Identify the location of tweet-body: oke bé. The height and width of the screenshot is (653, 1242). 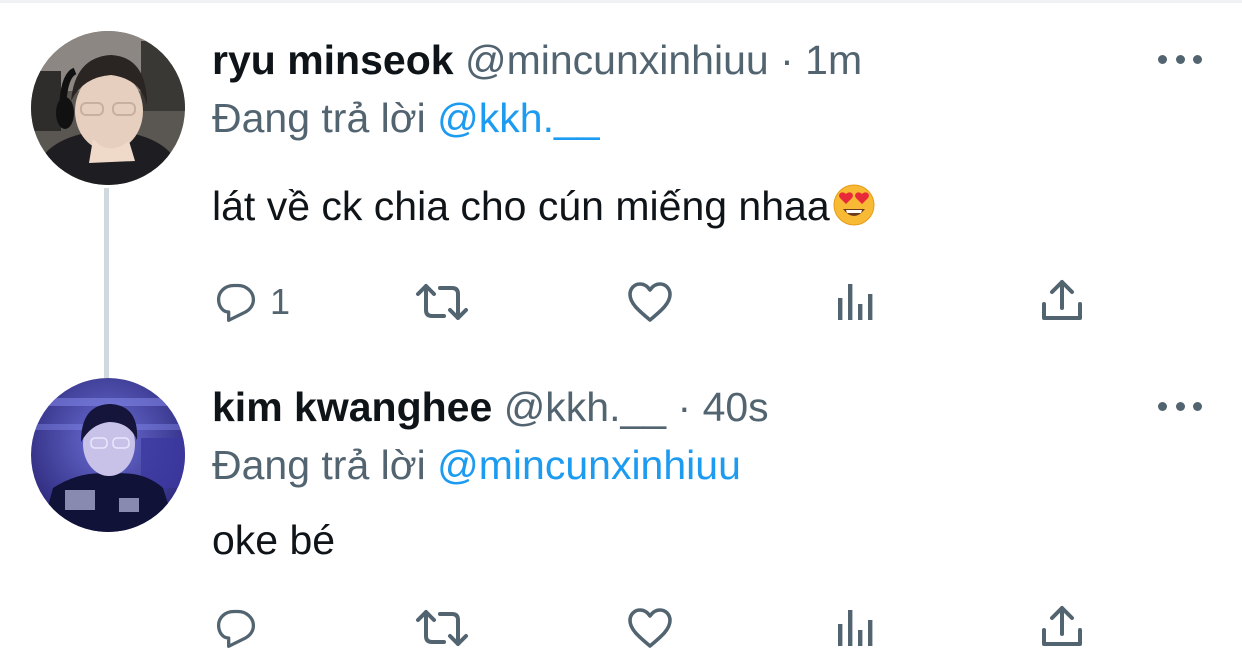
(274, 540).